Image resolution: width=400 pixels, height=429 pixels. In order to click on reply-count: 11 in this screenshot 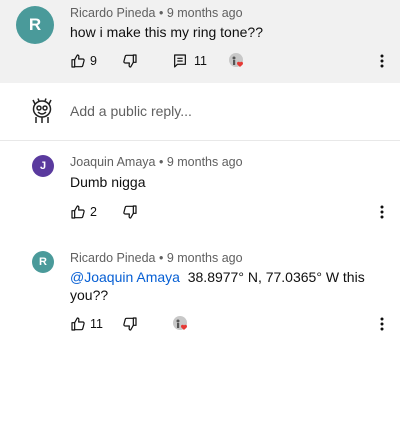, I will do `click(200, 61)`.